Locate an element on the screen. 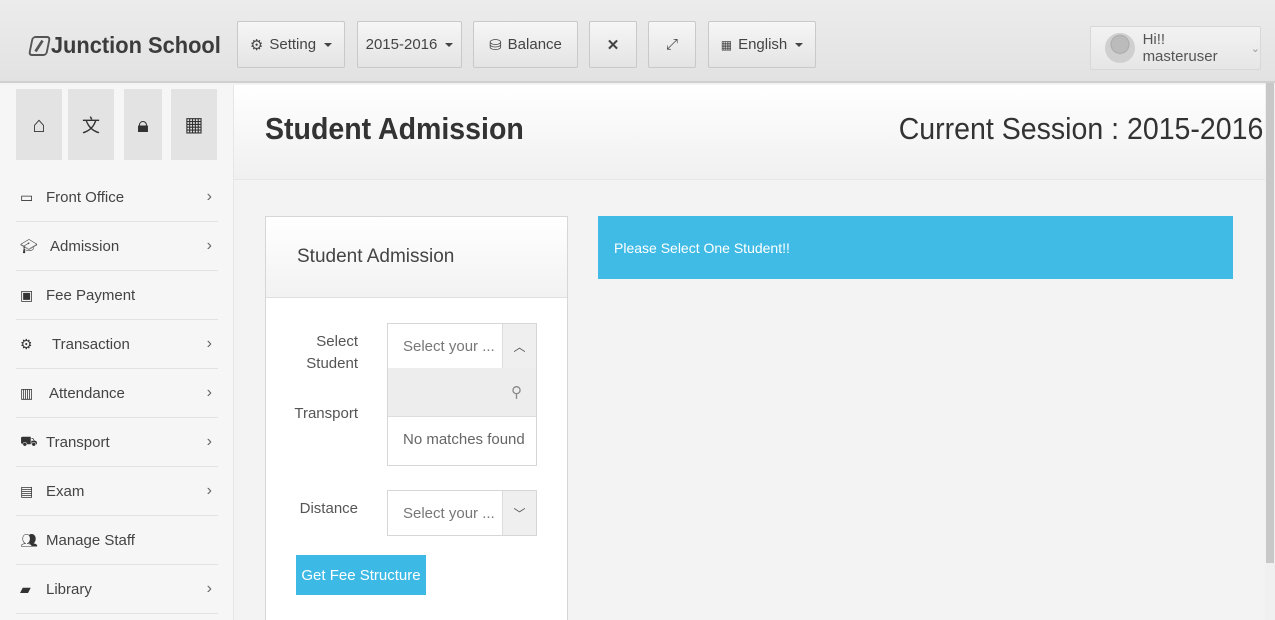  language-label: English is located at coordinates (763, 44).